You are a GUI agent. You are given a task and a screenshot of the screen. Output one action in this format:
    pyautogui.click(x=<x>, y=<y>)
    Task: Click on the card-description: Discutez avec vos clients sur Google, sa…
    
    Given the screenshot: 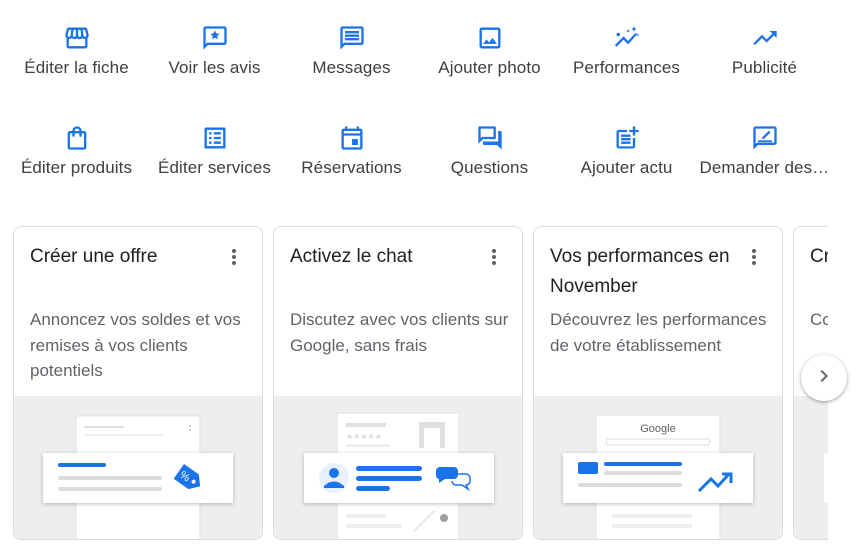 What is the action you would take?
    pyautogui.click(x=399, y=332)
    